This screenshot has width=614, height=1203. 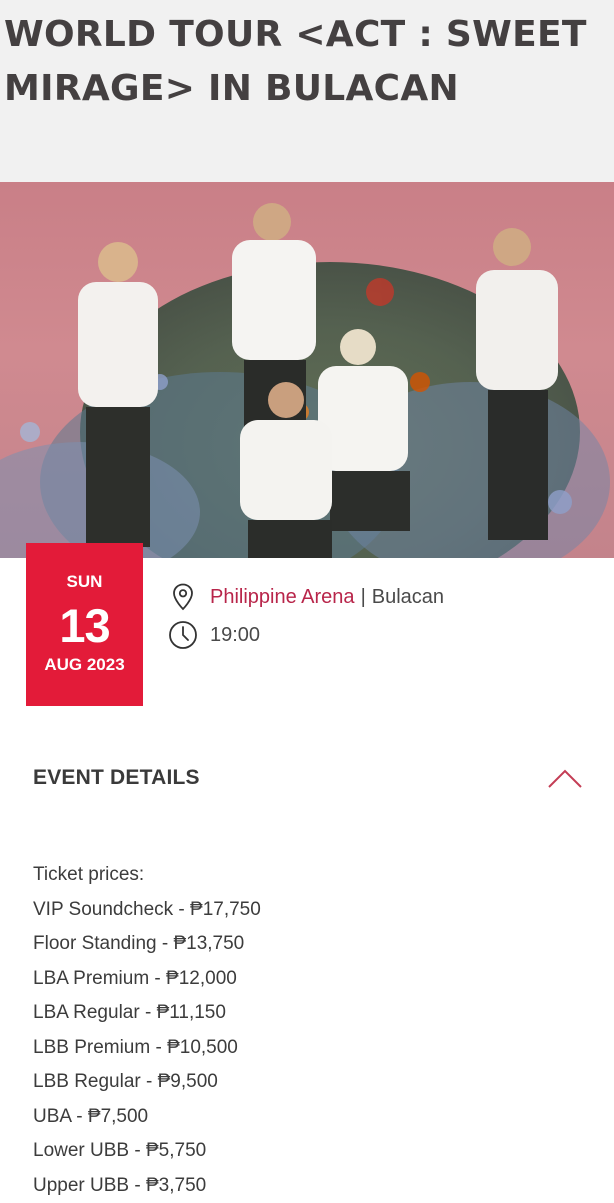 I want to click on chevron-up-icon, so click(x=565, y=778).